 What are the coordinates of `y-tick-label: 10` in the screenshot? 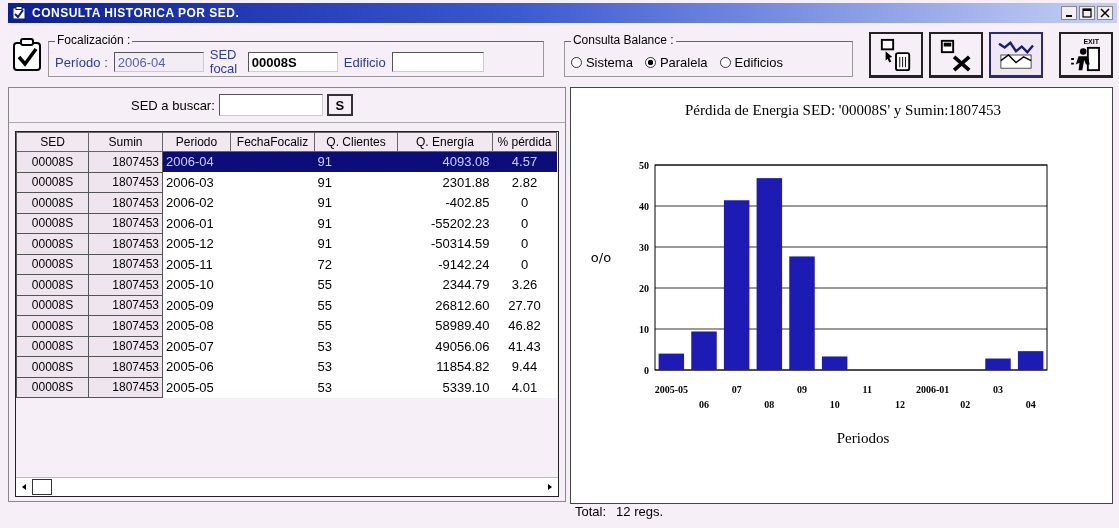 It's located at (644, 329).